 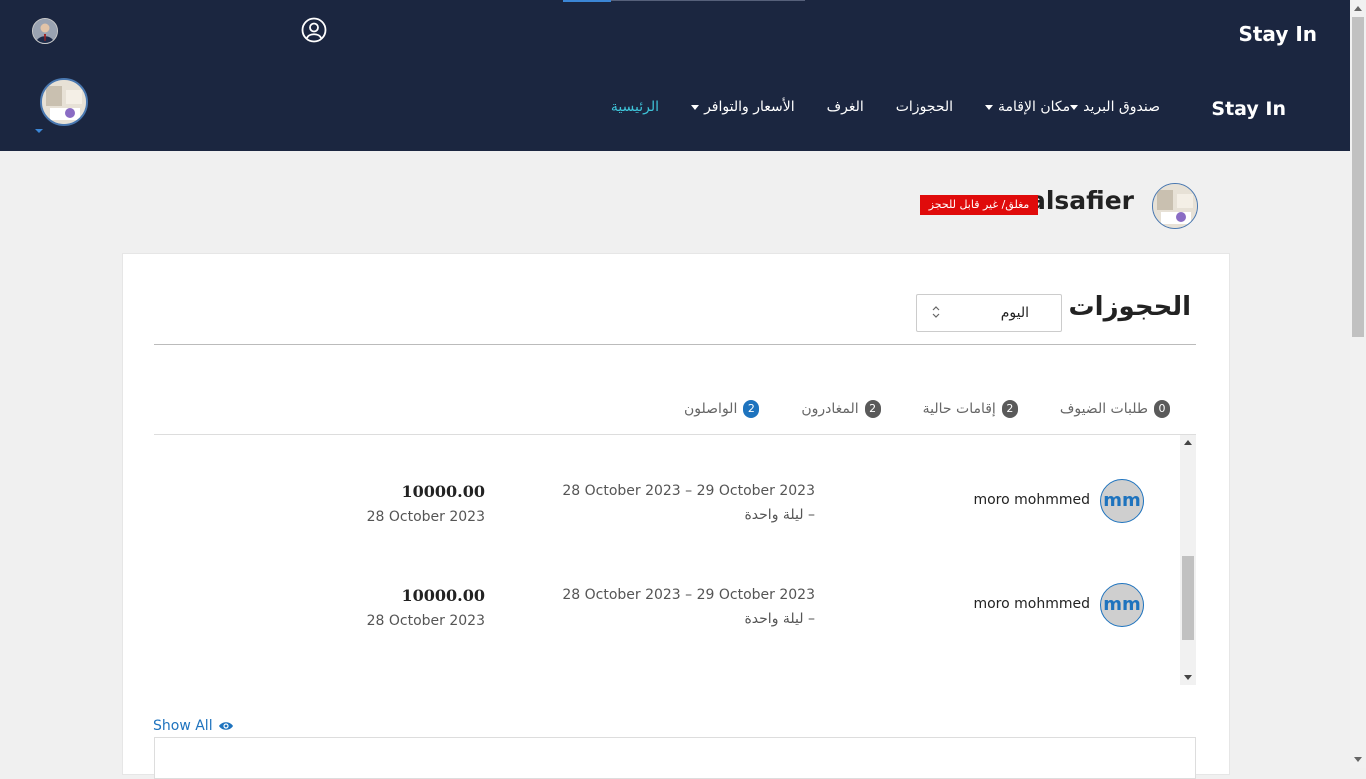 I want to click on period-select: اليوم, so click(x=989, y=313).